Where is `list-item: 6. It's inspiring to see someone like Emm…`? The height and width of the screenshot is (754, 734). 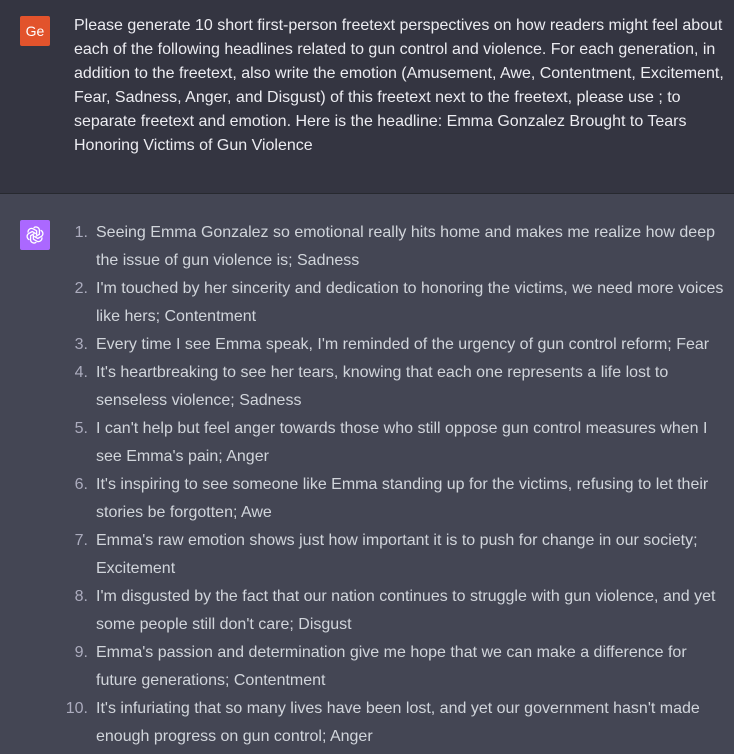 list-item: 6. It's inspiring to see someone like Emm… is located at coordinates (367, 499).